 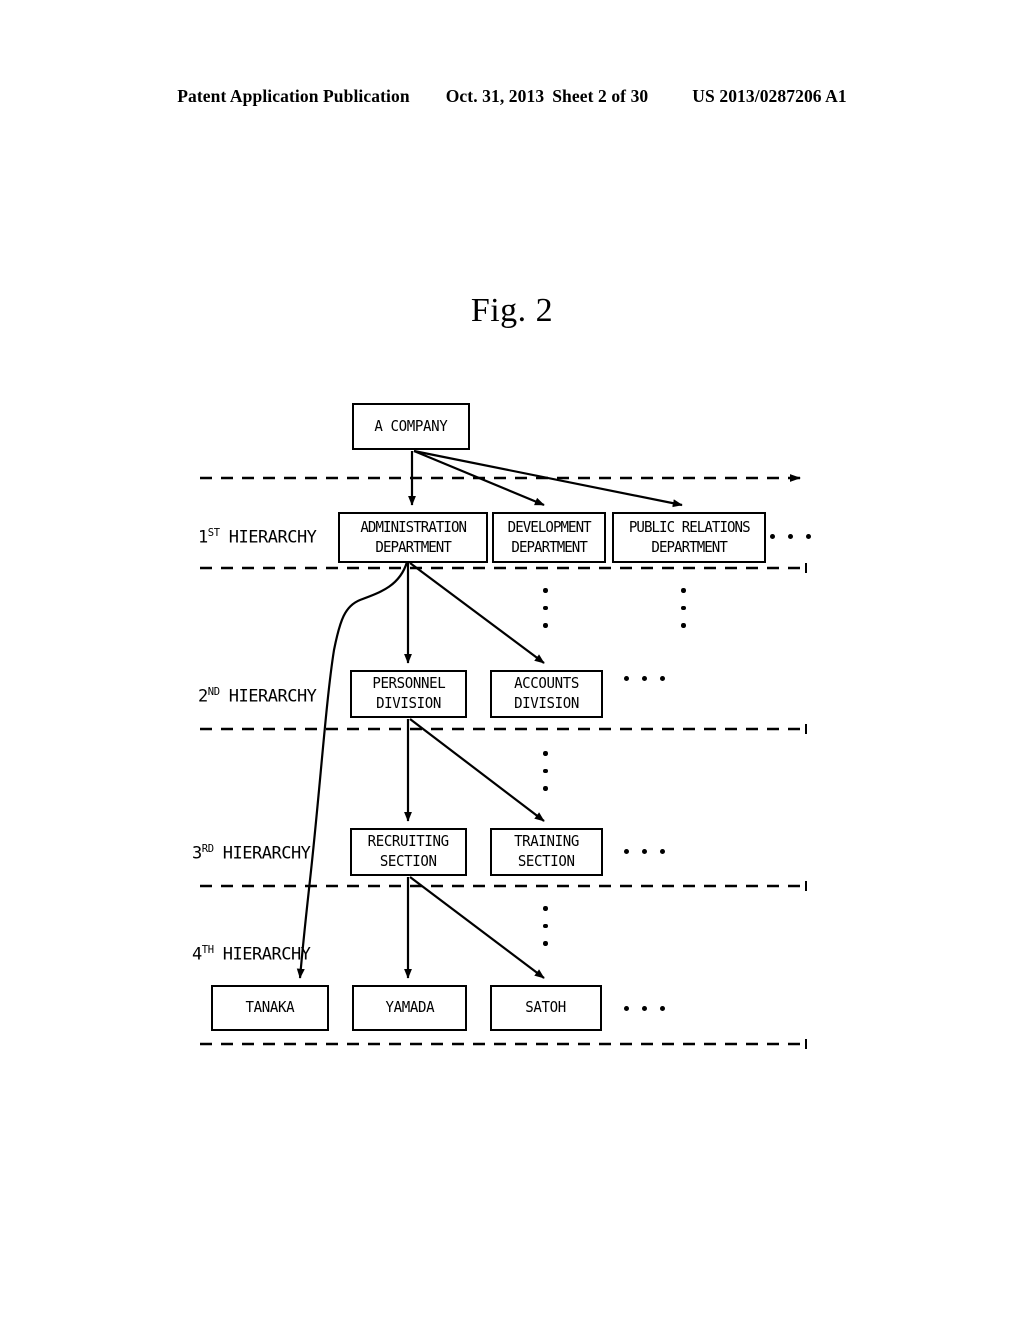 What do you see at coordinates (683, 608) in the screenshot?
I see `ellipsis-vertical-public-relations` at bounding box center [683, 608].